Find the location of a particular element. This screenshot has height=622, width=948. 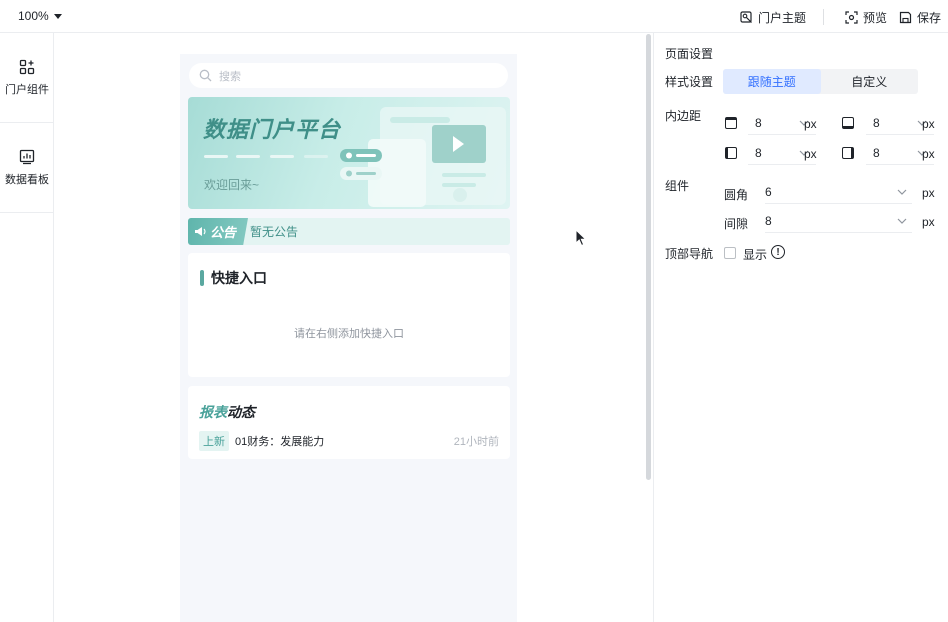

report-updates-title: 报表动态 is located at coordinates (227, 412).